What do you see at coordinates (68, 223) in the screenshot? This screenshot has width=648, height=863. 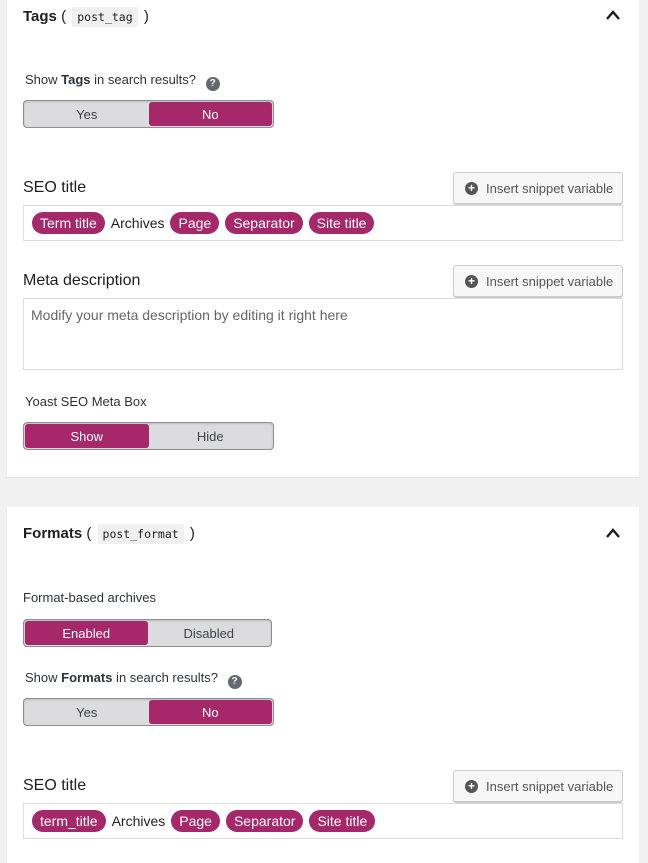 I see `snippet-token-term-title: Term title` at bounding box center [68, 223].